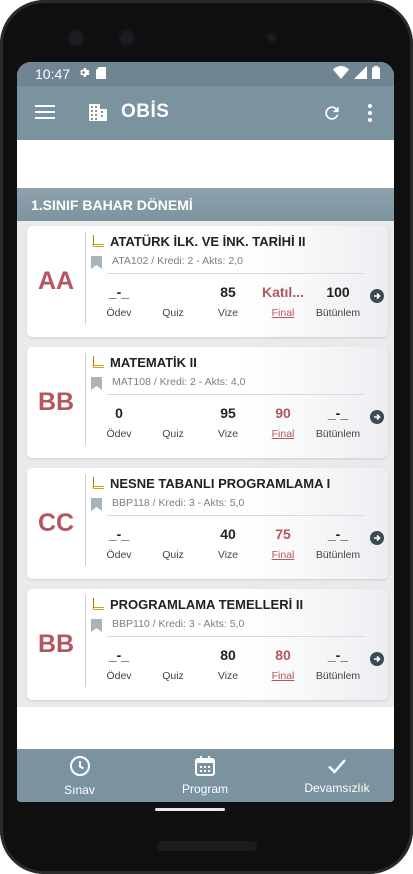  I want to click on app-title: OBİS, so click(145, 111).